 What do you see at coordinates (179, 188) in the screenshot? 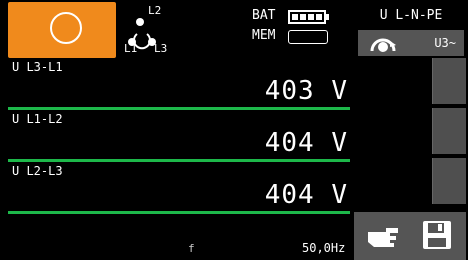
I see `measurement-row: U L2-L3 404 V` at bounding box center [179, 188].